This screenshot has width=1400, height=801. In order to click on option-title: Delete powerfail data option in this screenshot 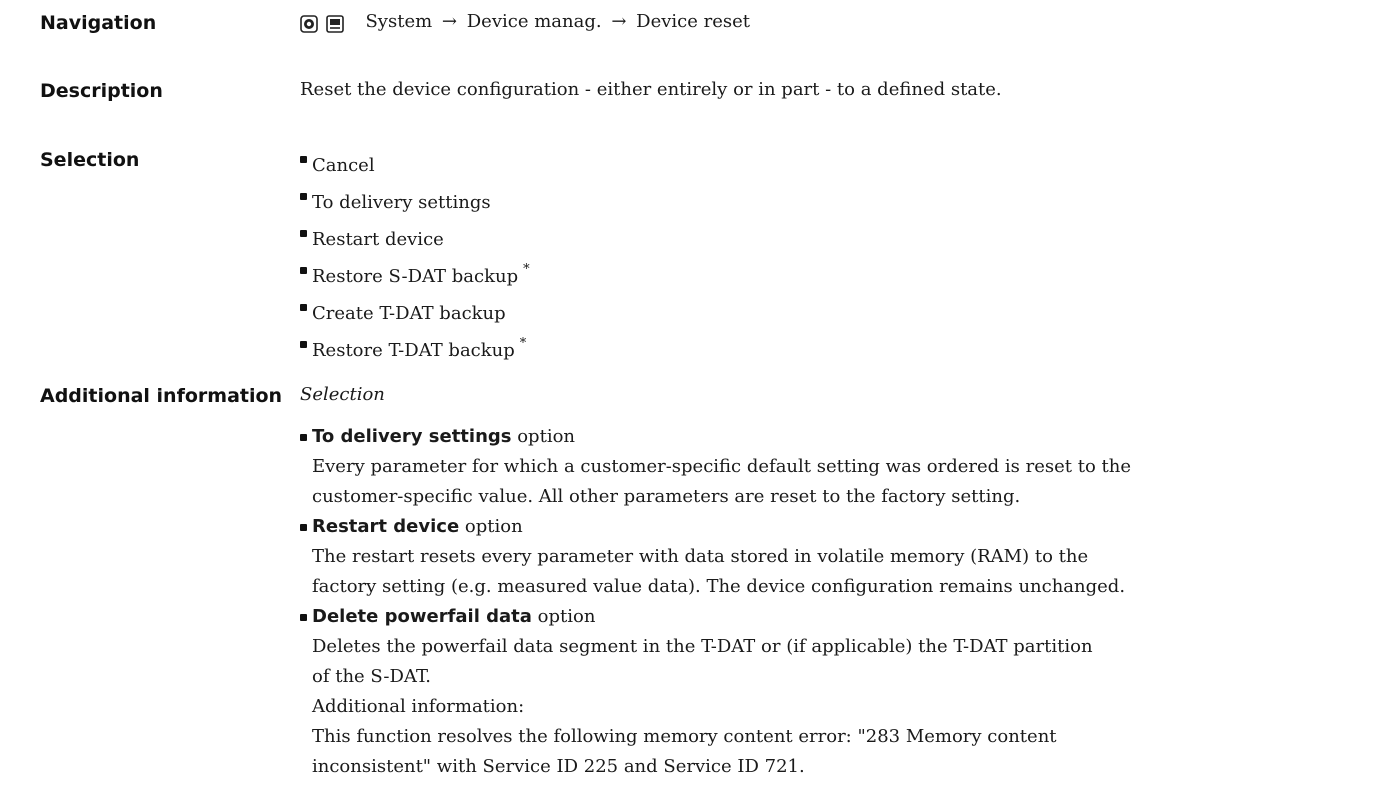, I will do `click(454, 616)`.